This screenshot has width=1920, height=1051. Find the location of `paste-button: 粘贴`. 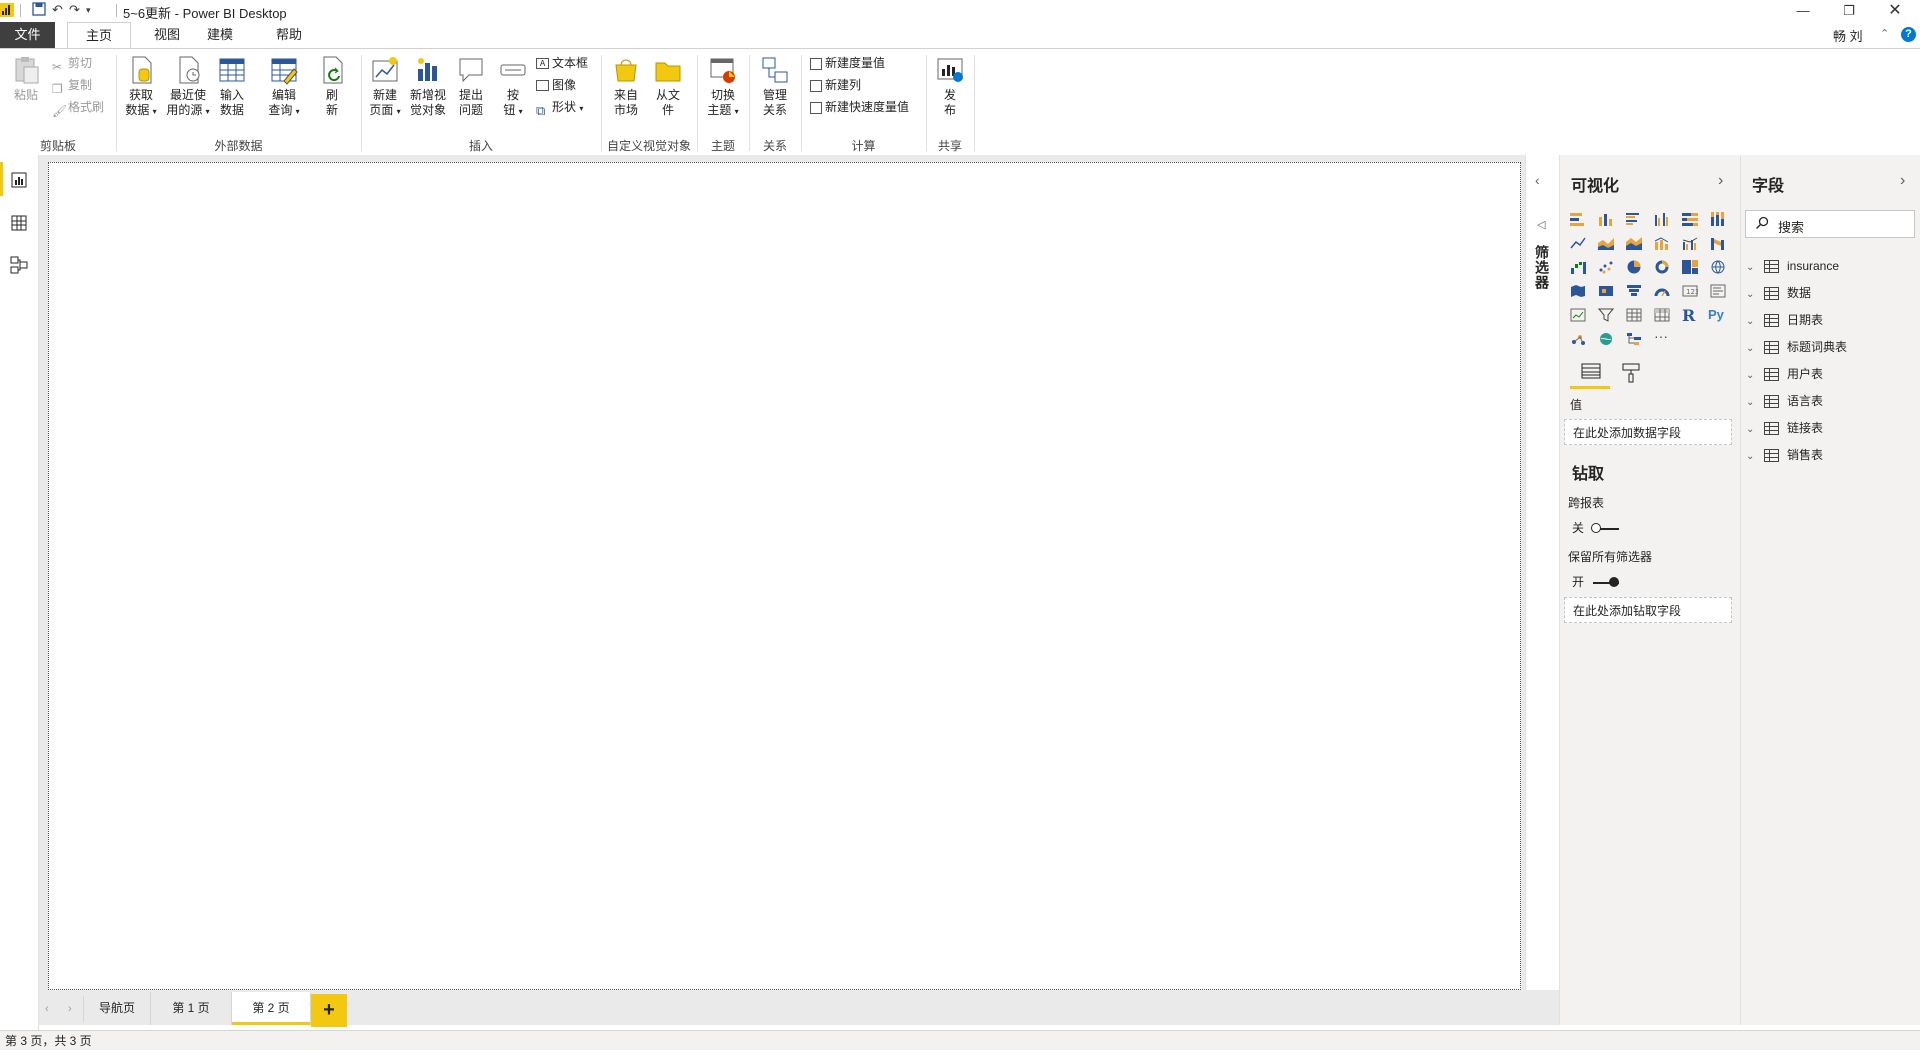

paste-button: 粘贴 is located at coordinates (26, 79).